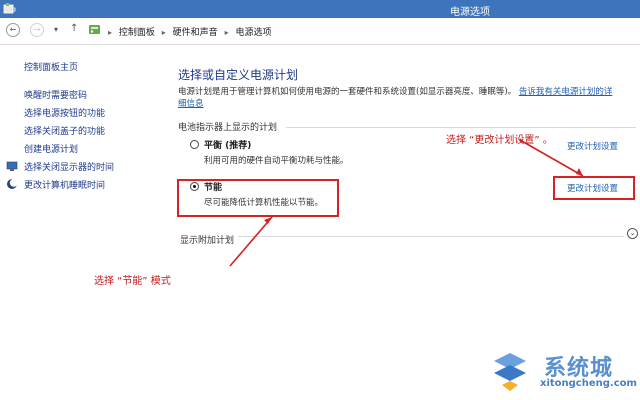 This screenshot has height=400, width=640. What do you see at coordinates (594, 188) in the screenshot?
I see `change-settings-highlight-box` at bounding box center [594, 188].